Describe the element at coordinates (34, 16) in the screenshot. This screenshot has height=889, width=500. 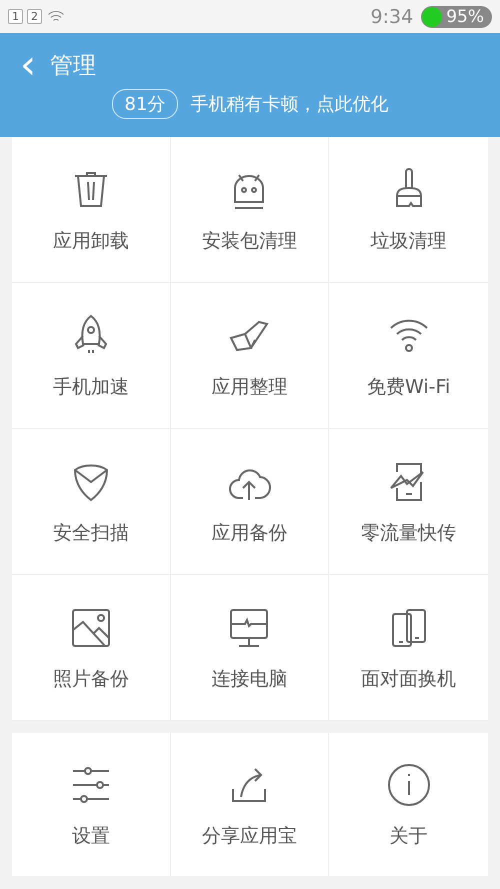
I see `sim-badge: 2` at that location.